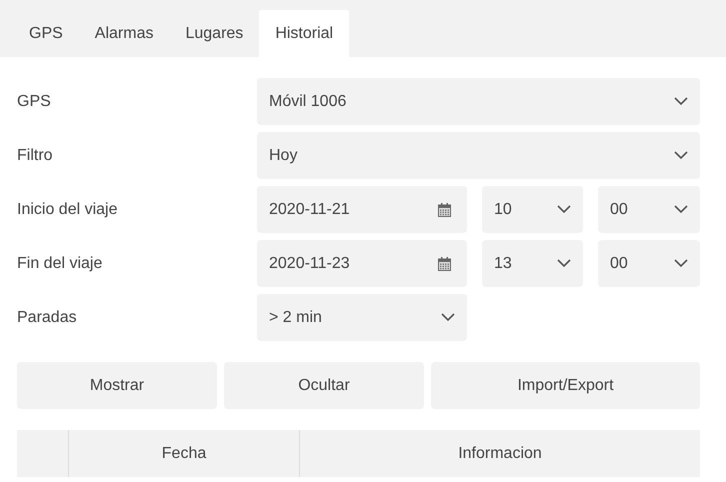  Describe the element at coordinates (478, 155) in the screenshot. I see `select-field: Hoy` at that location.